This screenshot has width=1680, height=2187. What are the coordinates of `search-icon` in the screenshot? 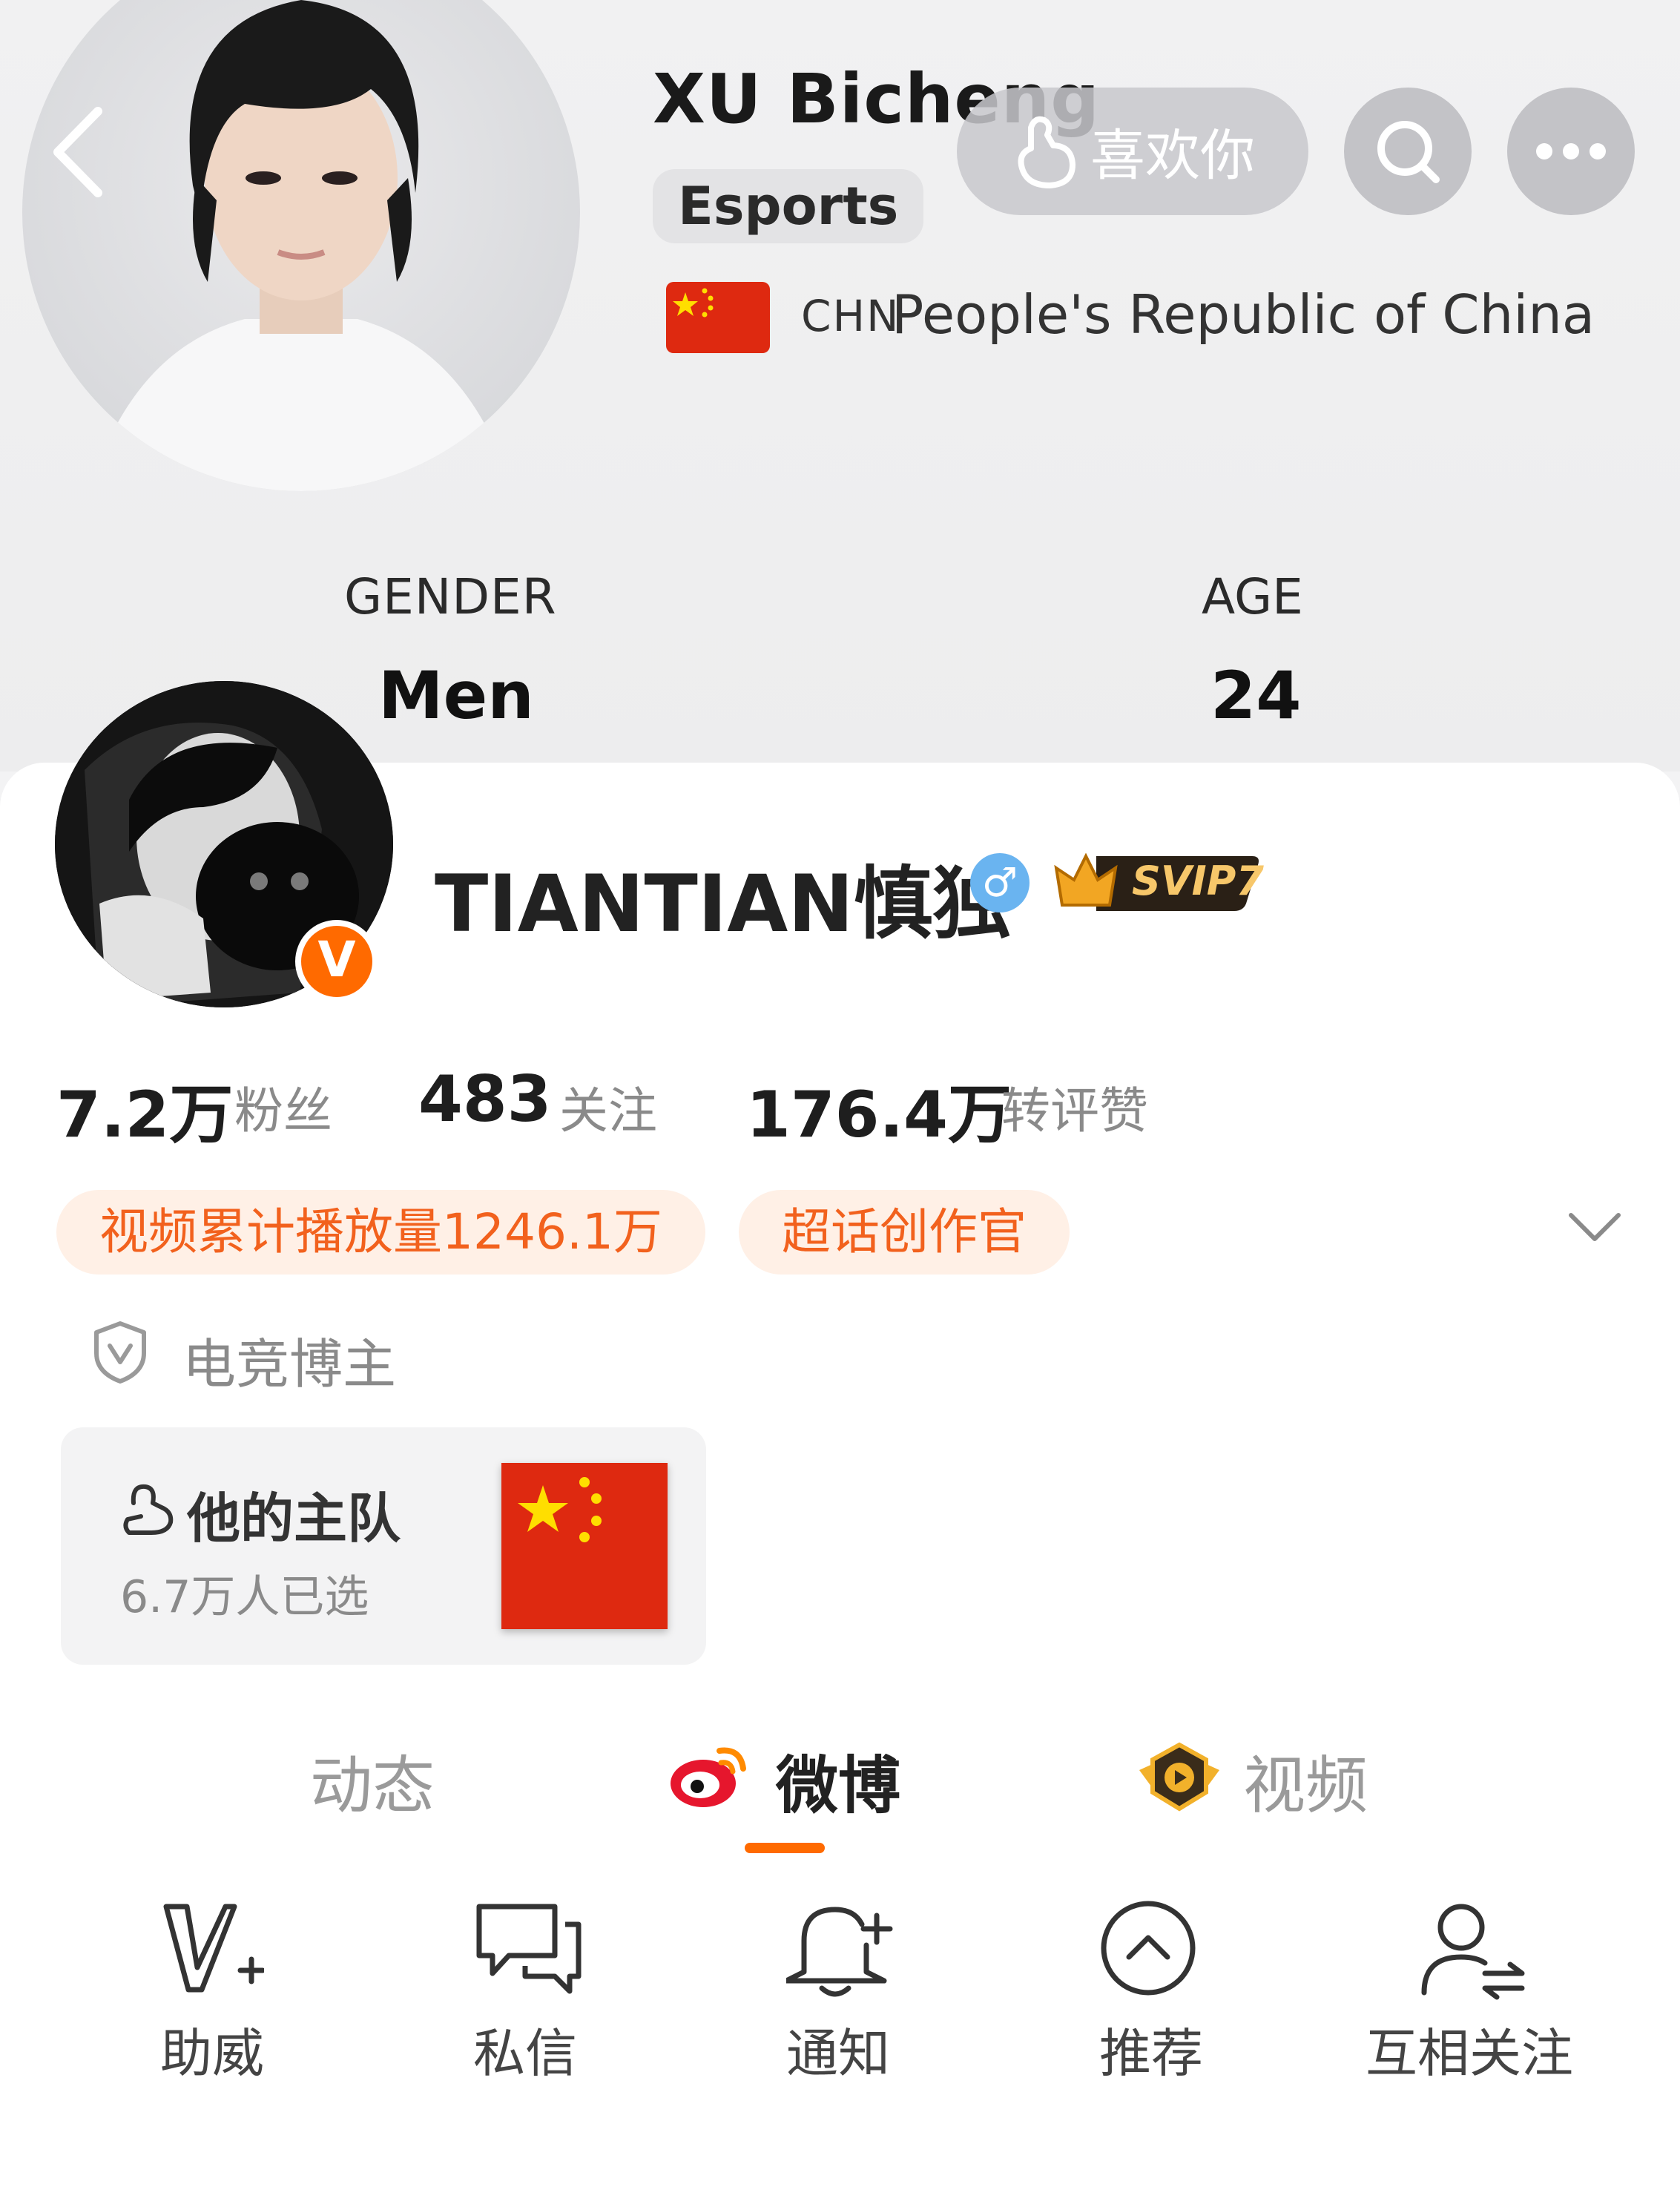 It's located at (1409, 152).